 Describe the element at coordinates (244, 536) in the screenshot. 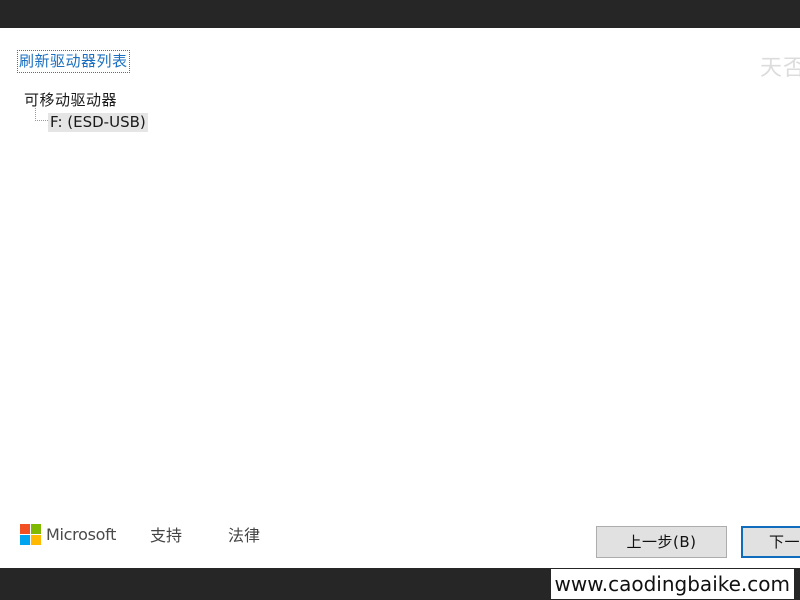

I see `legal-link: 法律` at that location.